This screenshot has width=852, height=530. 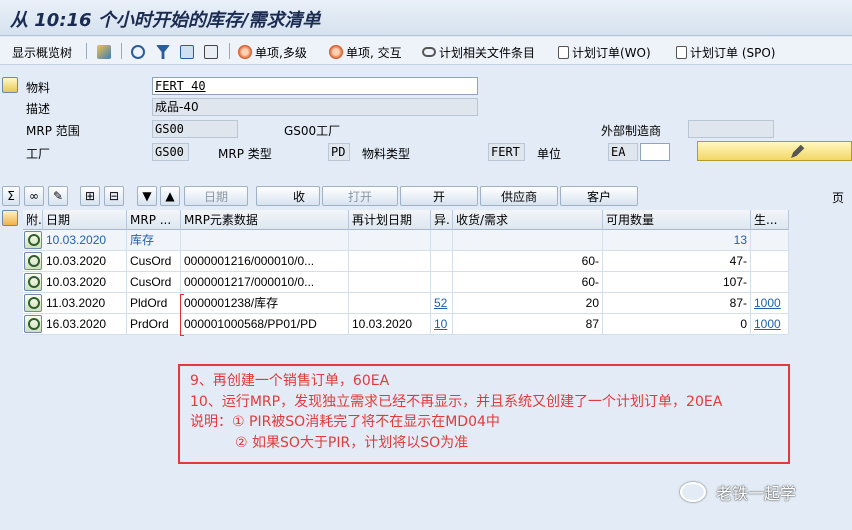 I want to click on wechat-icon, so click(x=693, y=492).